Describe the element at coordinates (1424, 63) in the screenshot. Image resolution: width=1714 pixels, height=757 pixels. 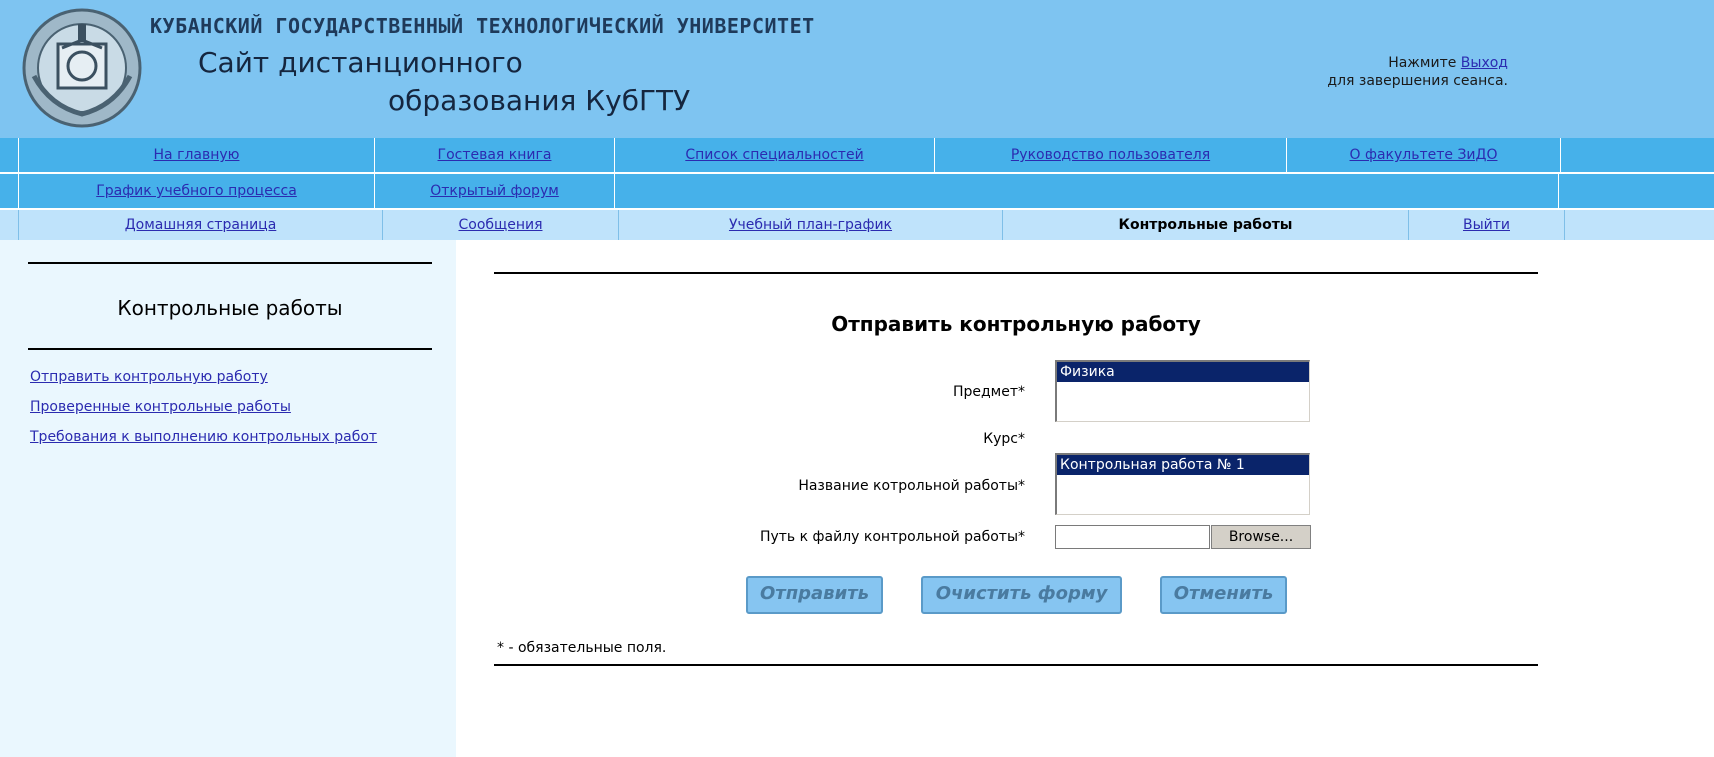
I see `session-prefix: Нажмите` at that location.